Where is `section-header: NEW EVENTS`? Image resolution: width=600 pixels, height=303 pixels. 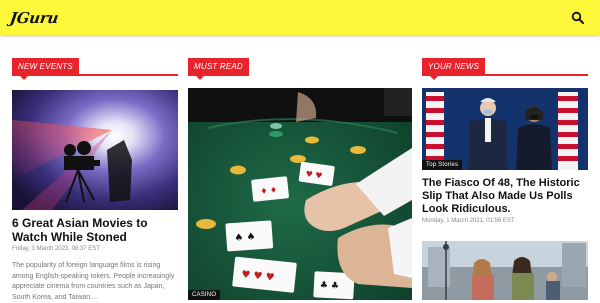
section-header: NEW EVENTS is located at coordinates (95, 69).